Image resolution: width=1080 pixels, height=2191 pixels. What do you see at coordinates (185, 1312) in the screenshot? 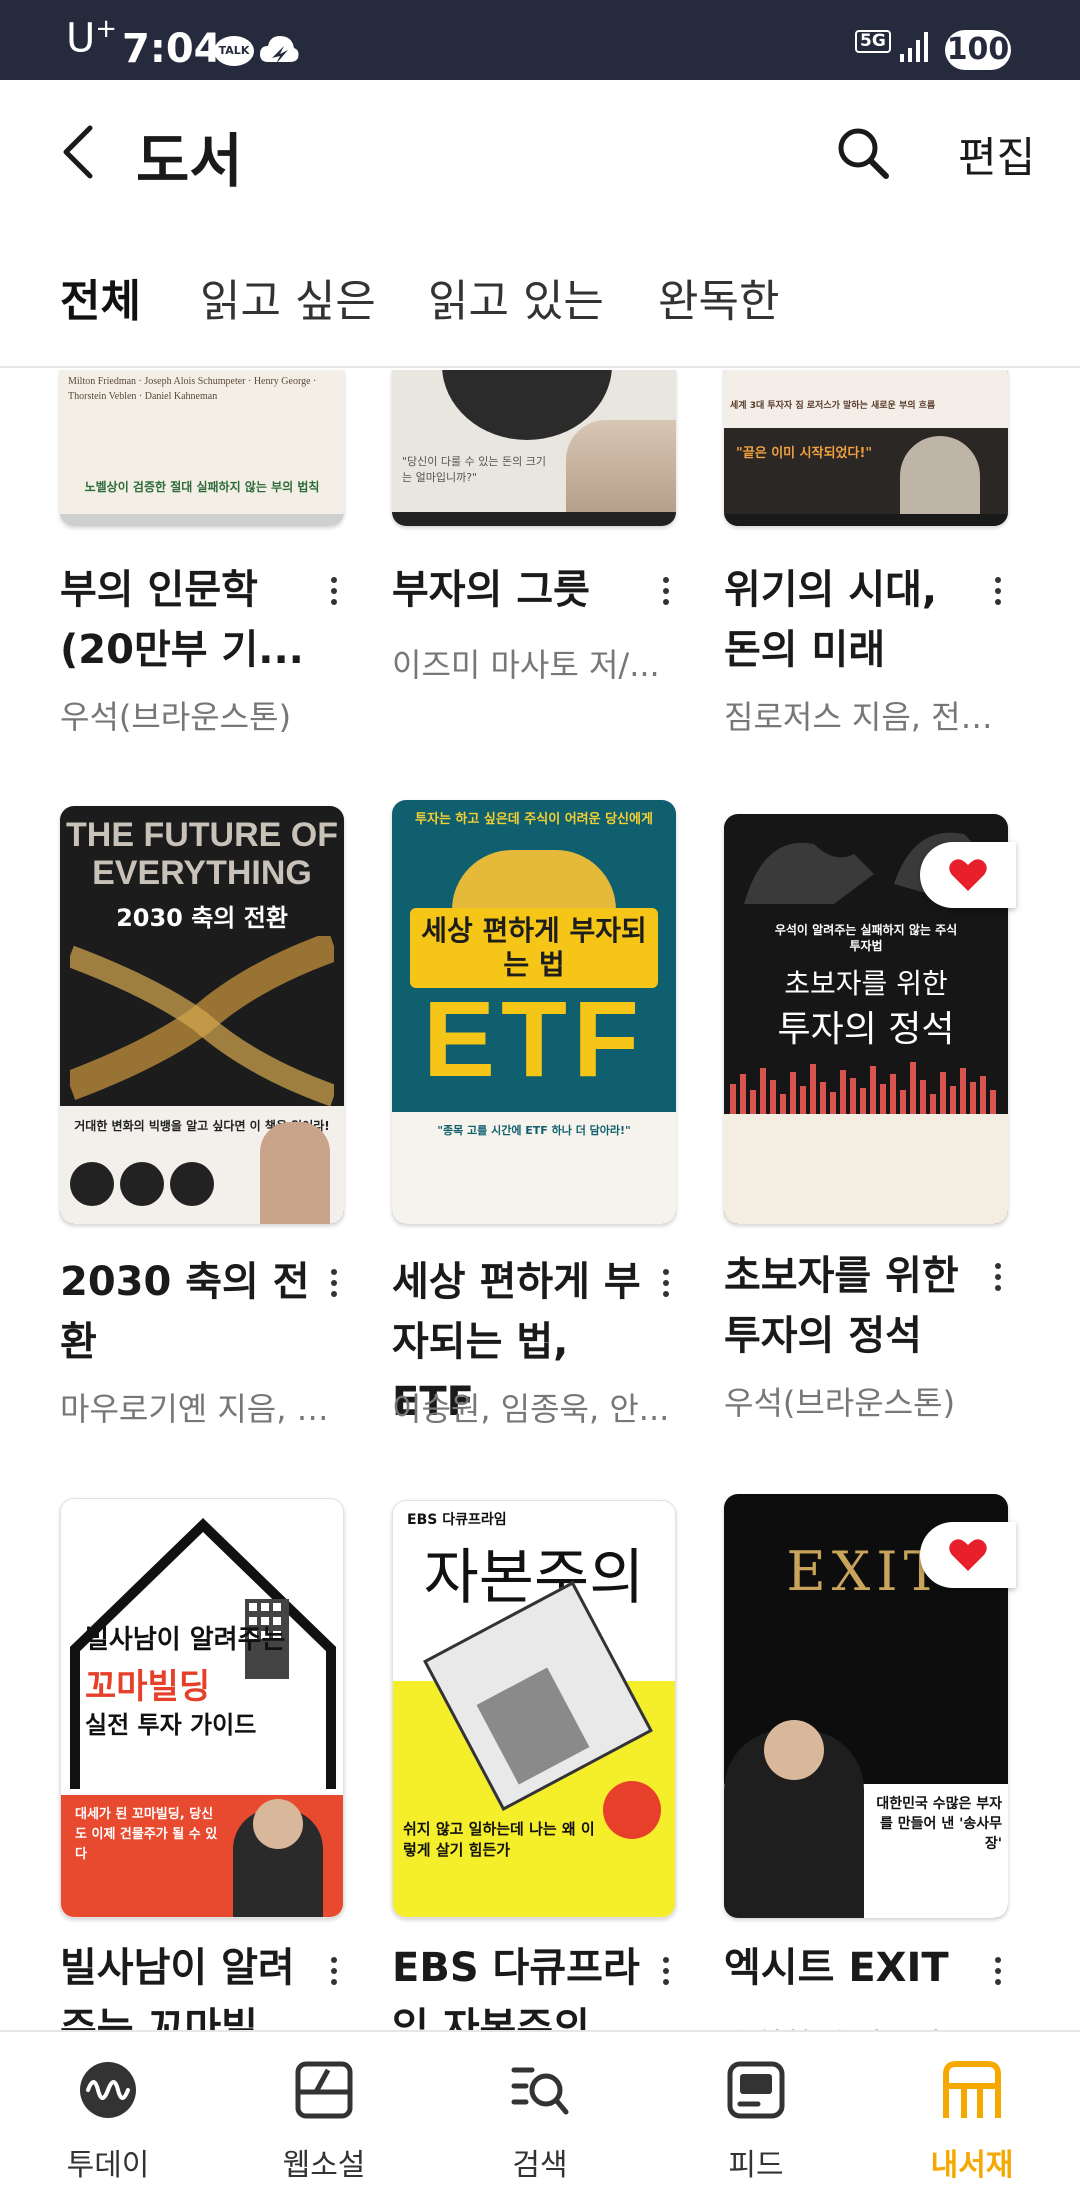
I see `book-title: 2030 축의 전환` at bounding box center [185, 1312].